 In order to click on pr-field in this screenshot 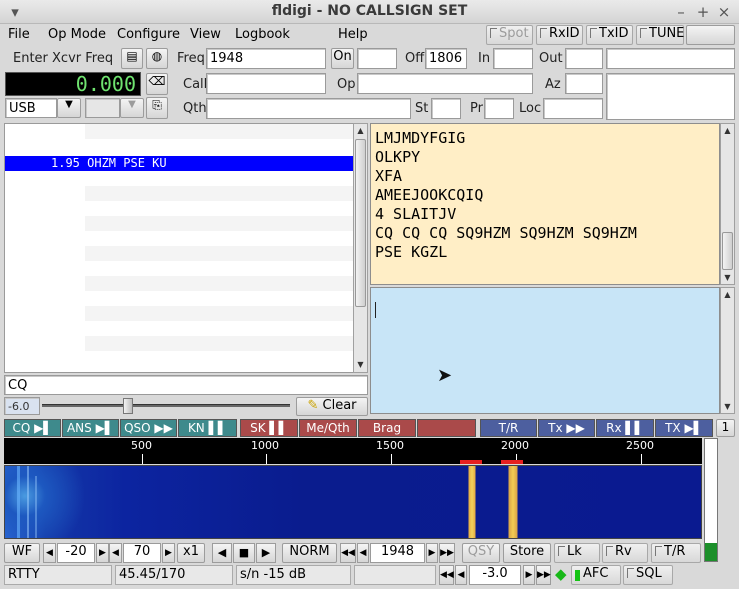, I will do `click(499, 108)`.